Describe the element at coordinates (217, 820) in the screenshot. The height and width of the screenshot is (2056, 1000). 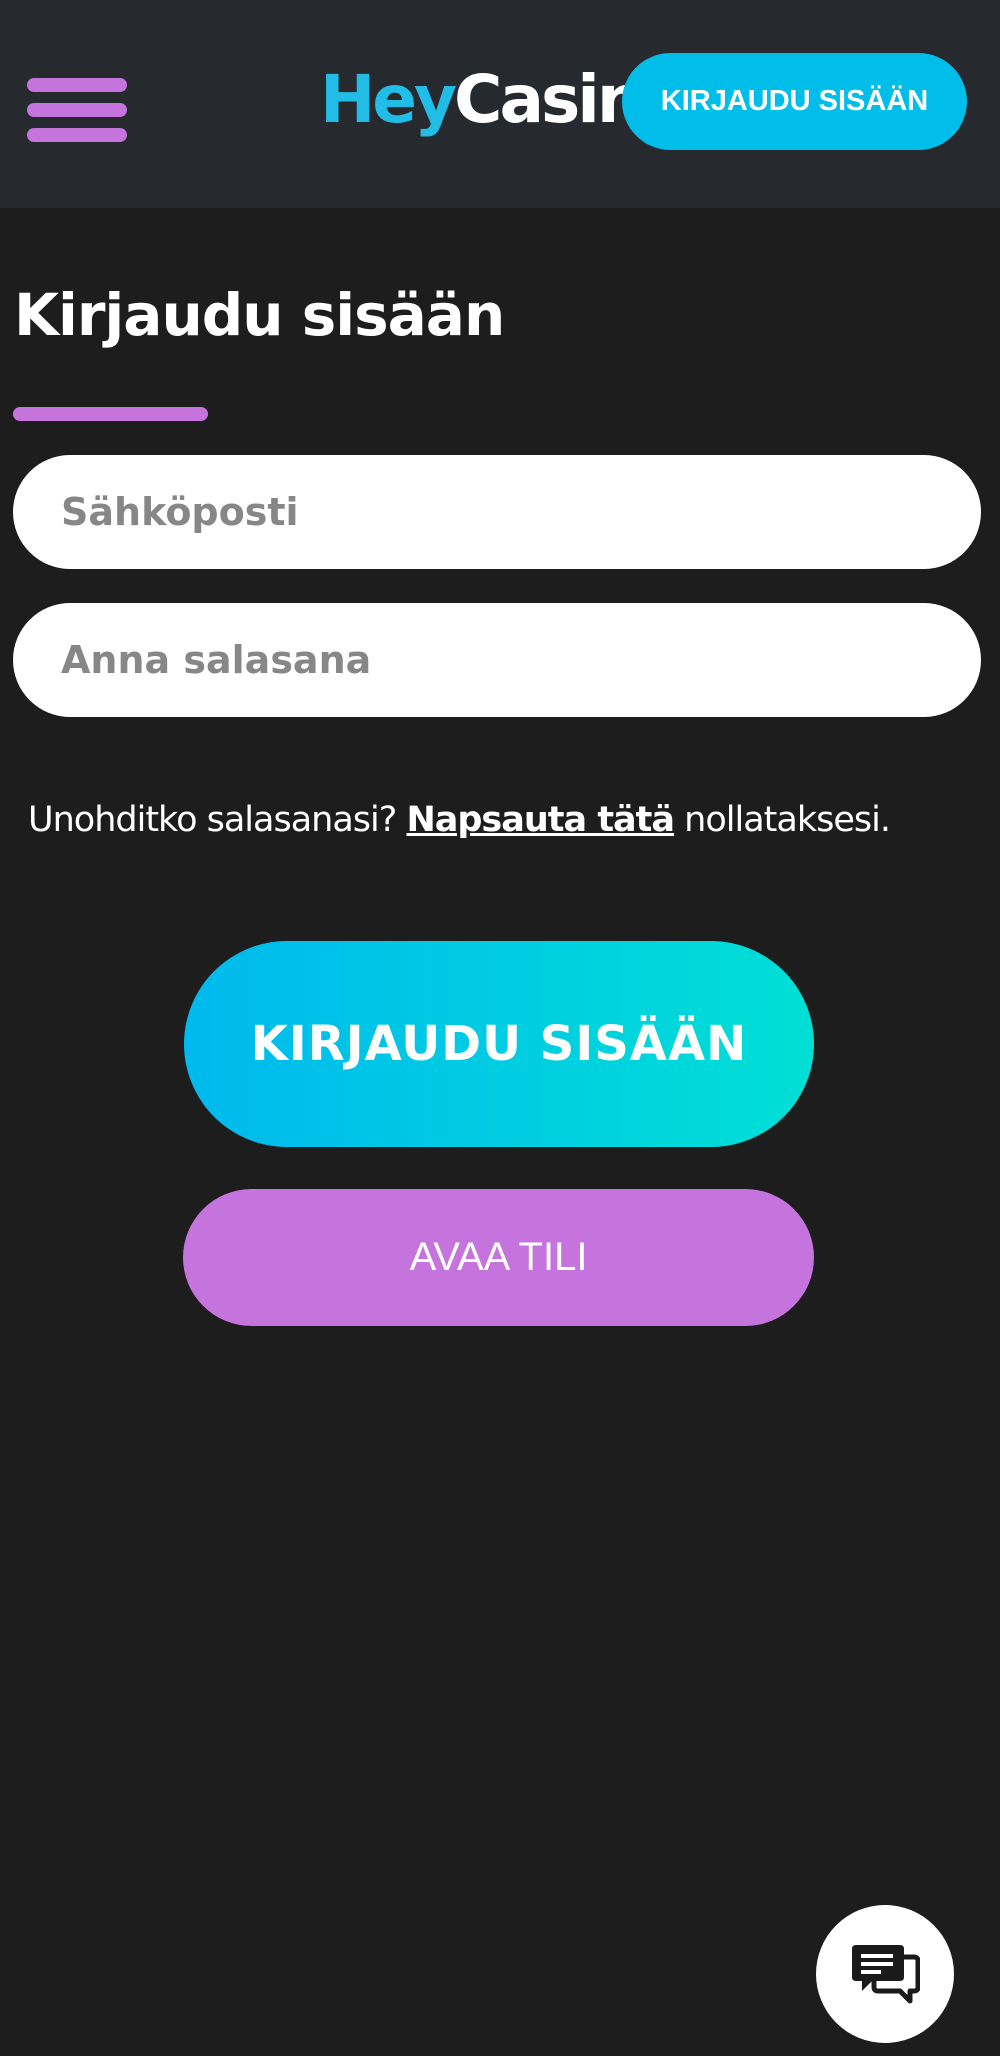
I see `forgot-password-prefix: Unohditko salasanasi?` at that location.